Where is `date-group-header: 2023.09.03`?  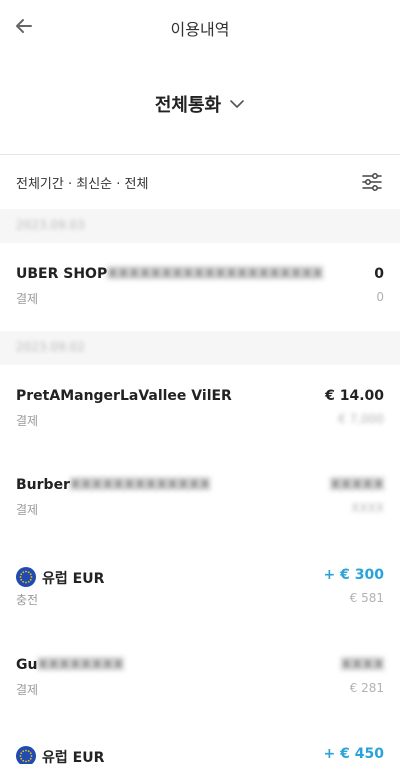 date-group-header: 2023.09.03 is located at coordinates (200, 226).